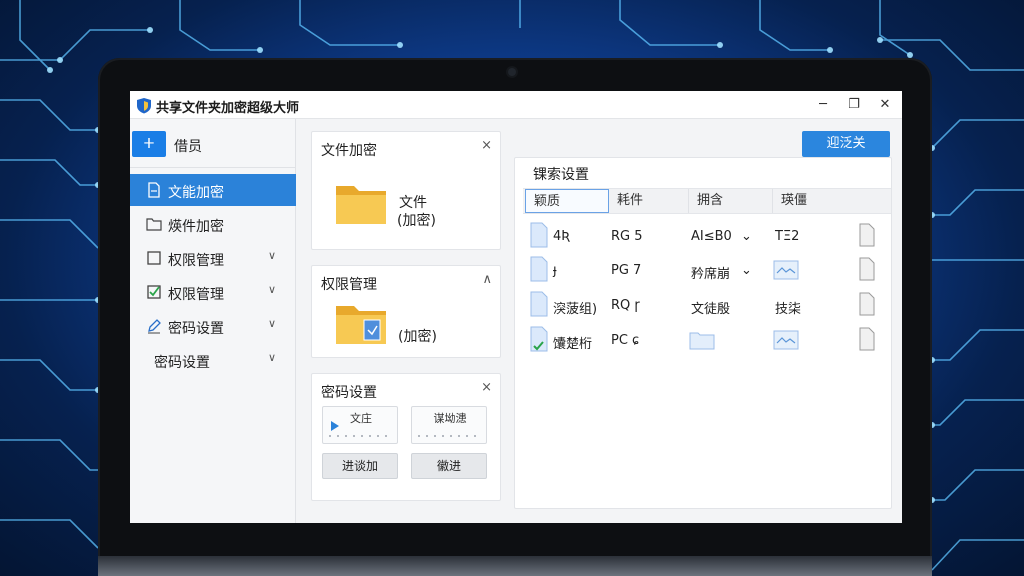  Describe the element at coordinates (149, 144) in the screenshot. I see `user-badge: ⵜ` at that location.